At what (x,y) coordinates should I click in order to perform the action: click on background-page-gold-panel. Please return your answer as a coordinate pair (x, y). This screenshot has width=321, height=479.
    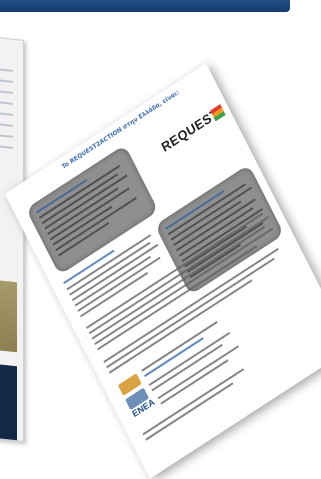
    Looking at the image, I should click on (8, 316).